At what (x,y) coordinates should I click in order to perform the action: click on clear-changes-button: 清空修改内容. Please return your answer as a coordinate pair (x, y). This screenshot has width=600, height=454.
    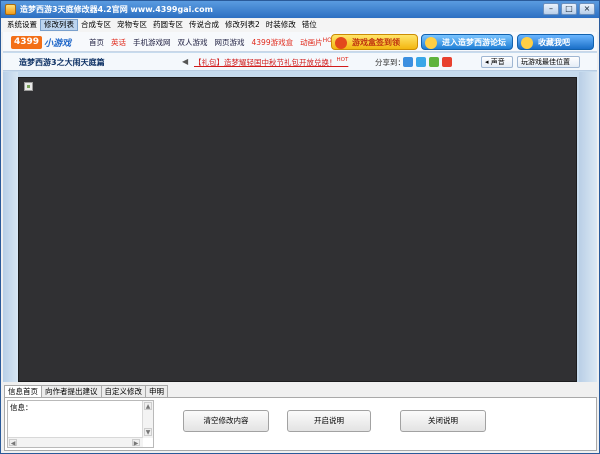
    Looking at the image, I should click on (226, 421).